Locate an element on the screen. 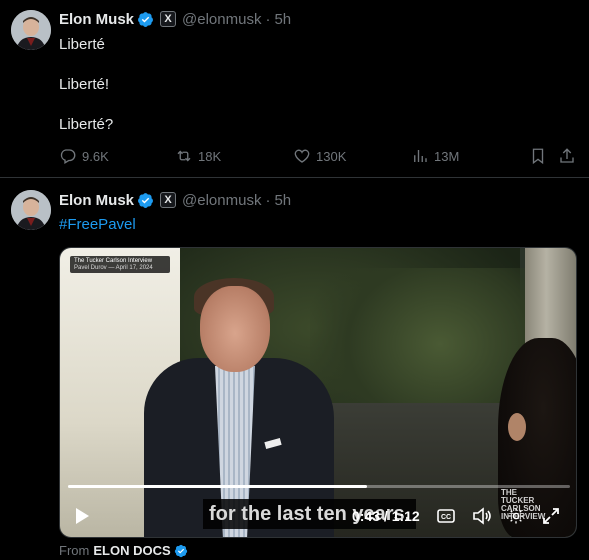  fullscreen-icon is located at coordinates (551, 516).